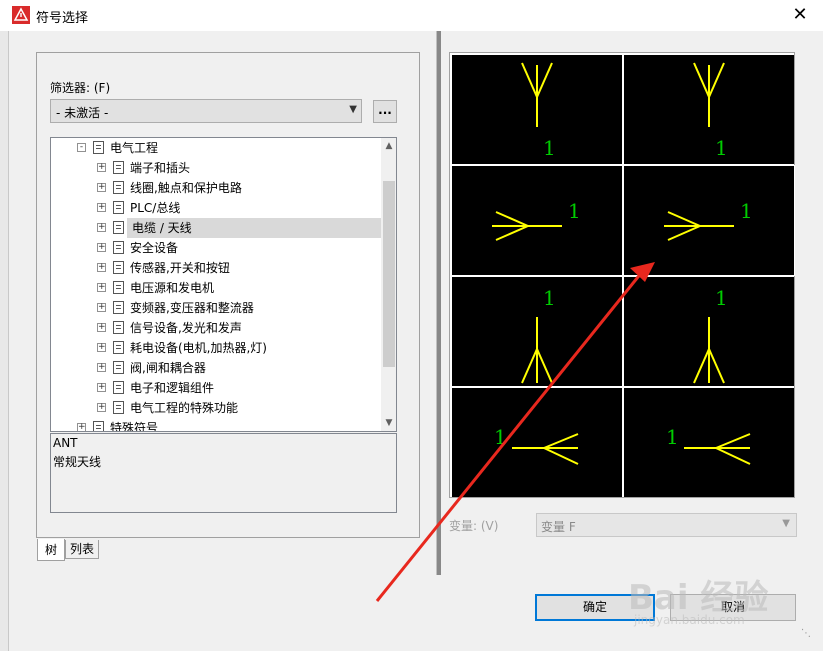  I want to click on warning-app-icon, so click(21, 15).